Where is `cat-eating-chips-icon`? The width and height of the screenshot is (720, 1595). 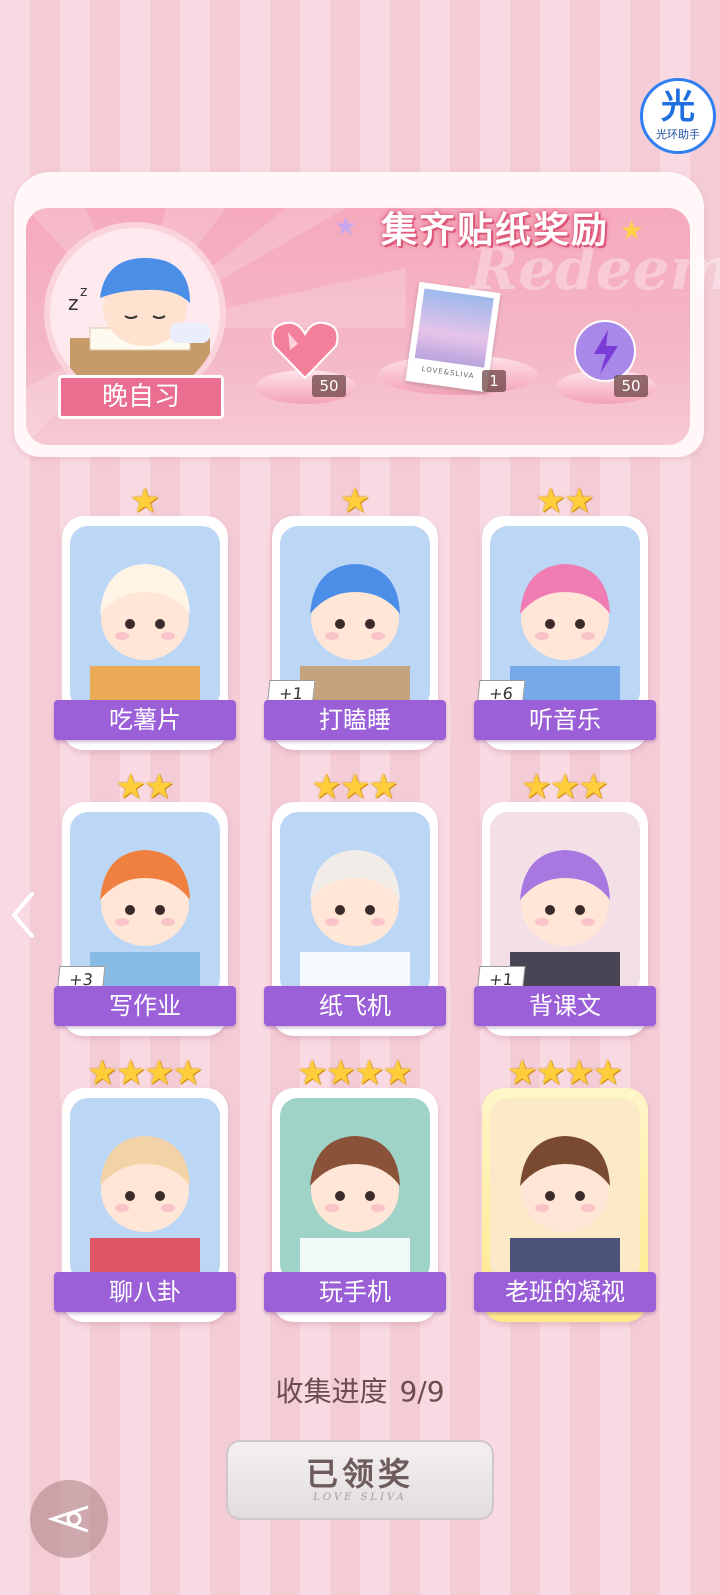 cat-eating-chips-icon is located at coordinates (145, 618).